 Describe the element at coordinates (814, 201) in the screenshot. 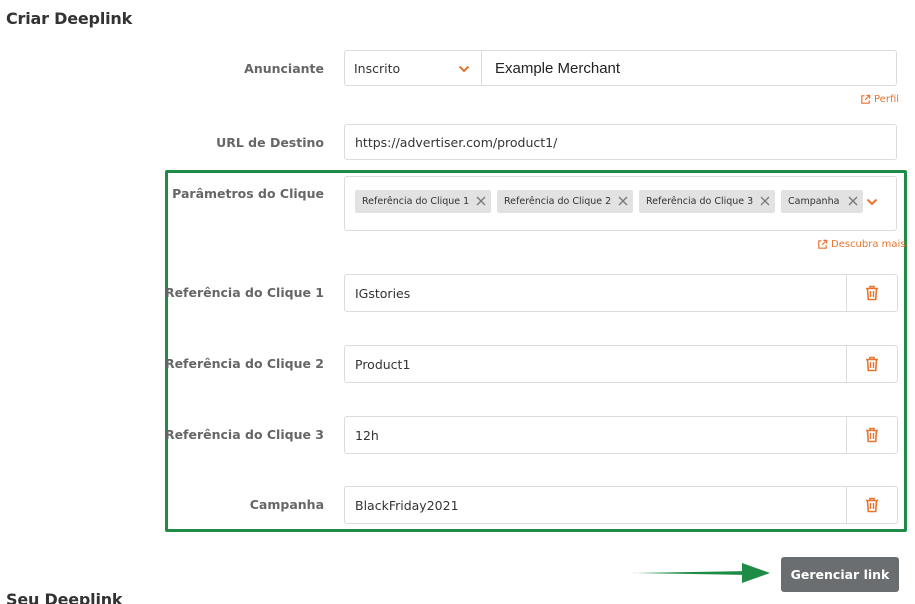

I see `tag-label: Campanha` at that location.